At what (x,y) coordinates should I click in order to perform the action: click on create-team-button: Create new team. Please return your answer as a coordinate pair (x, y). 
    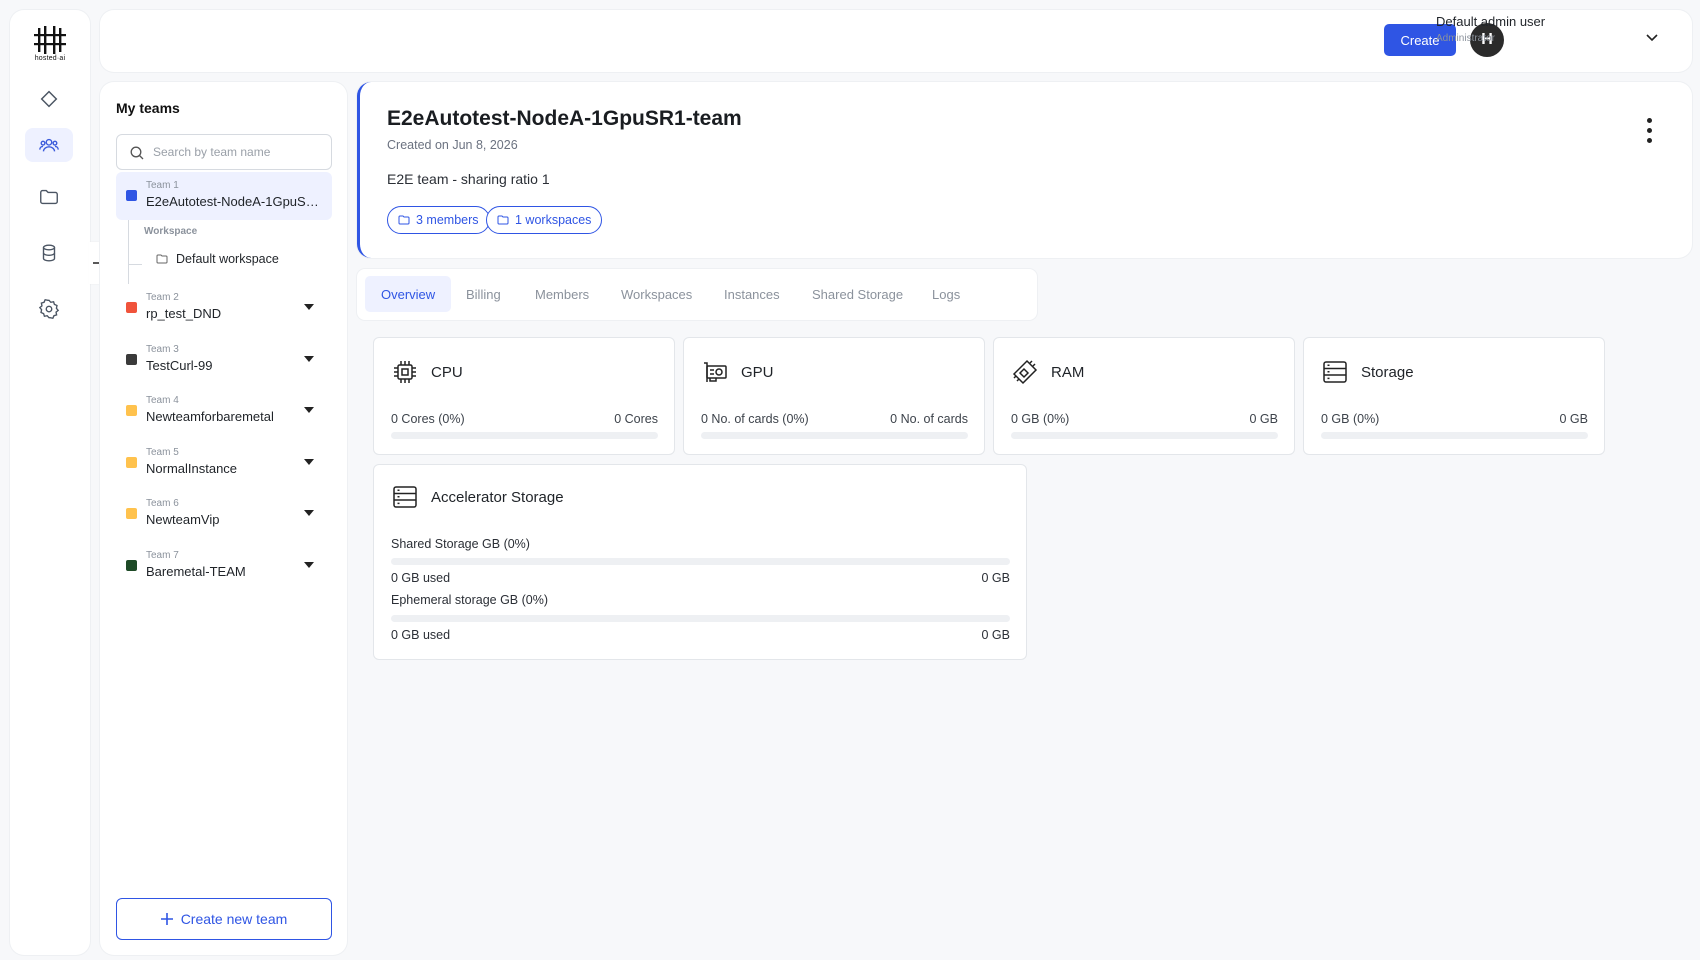
    Looking at the image, I should click on (224, 919).